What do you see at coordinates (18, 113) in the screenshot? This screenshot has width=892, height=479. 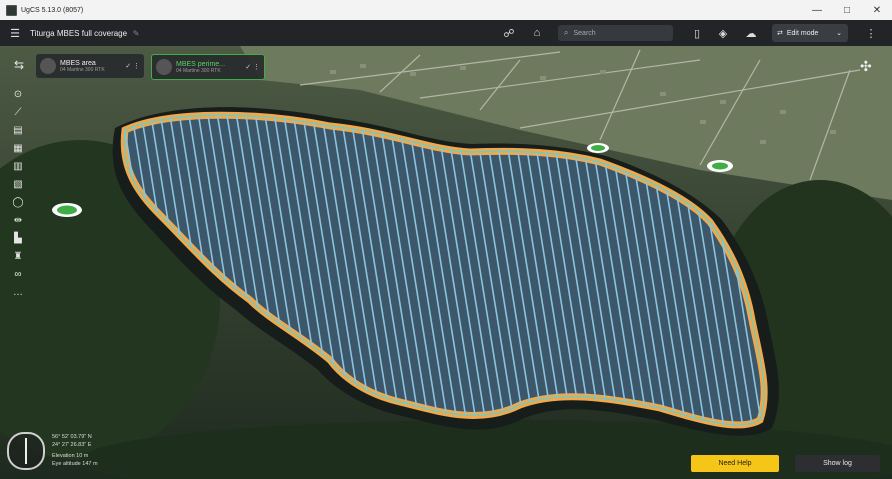 I see `polyline-icon: ⟋` at bounding box center [18, 113].